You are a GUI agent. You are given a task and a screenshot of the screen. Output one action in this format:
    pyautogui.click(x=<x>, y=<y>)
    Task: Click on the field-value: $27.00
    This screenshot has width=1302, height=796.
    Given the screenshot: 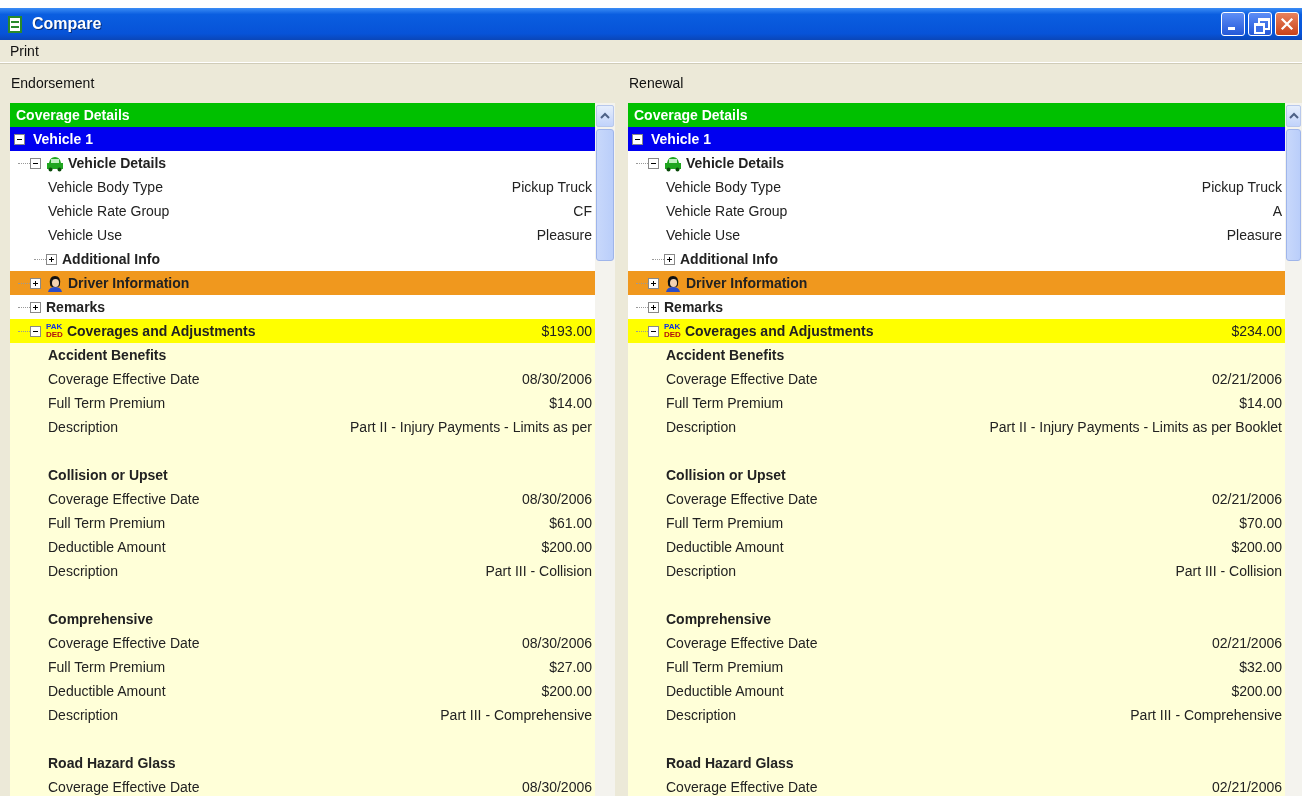 What is the action you would take?
    pyautogui.click(x=570, y=667)
    